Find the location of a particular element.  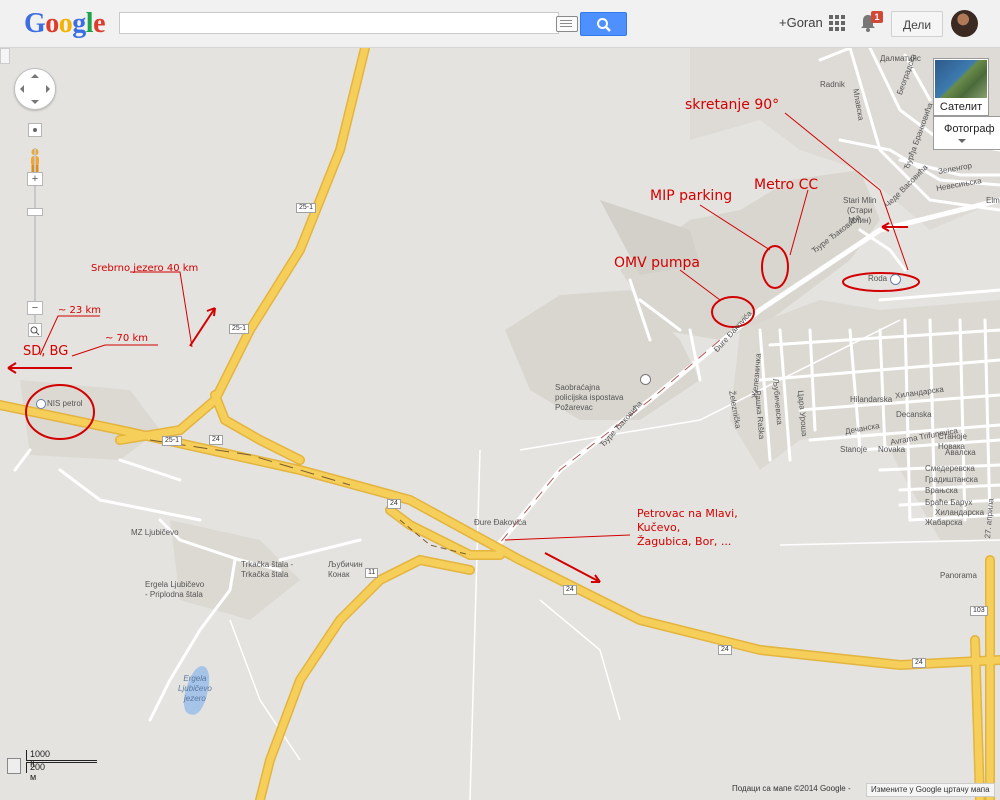

satellite-thumbnail is located at coordinates (961, 79).